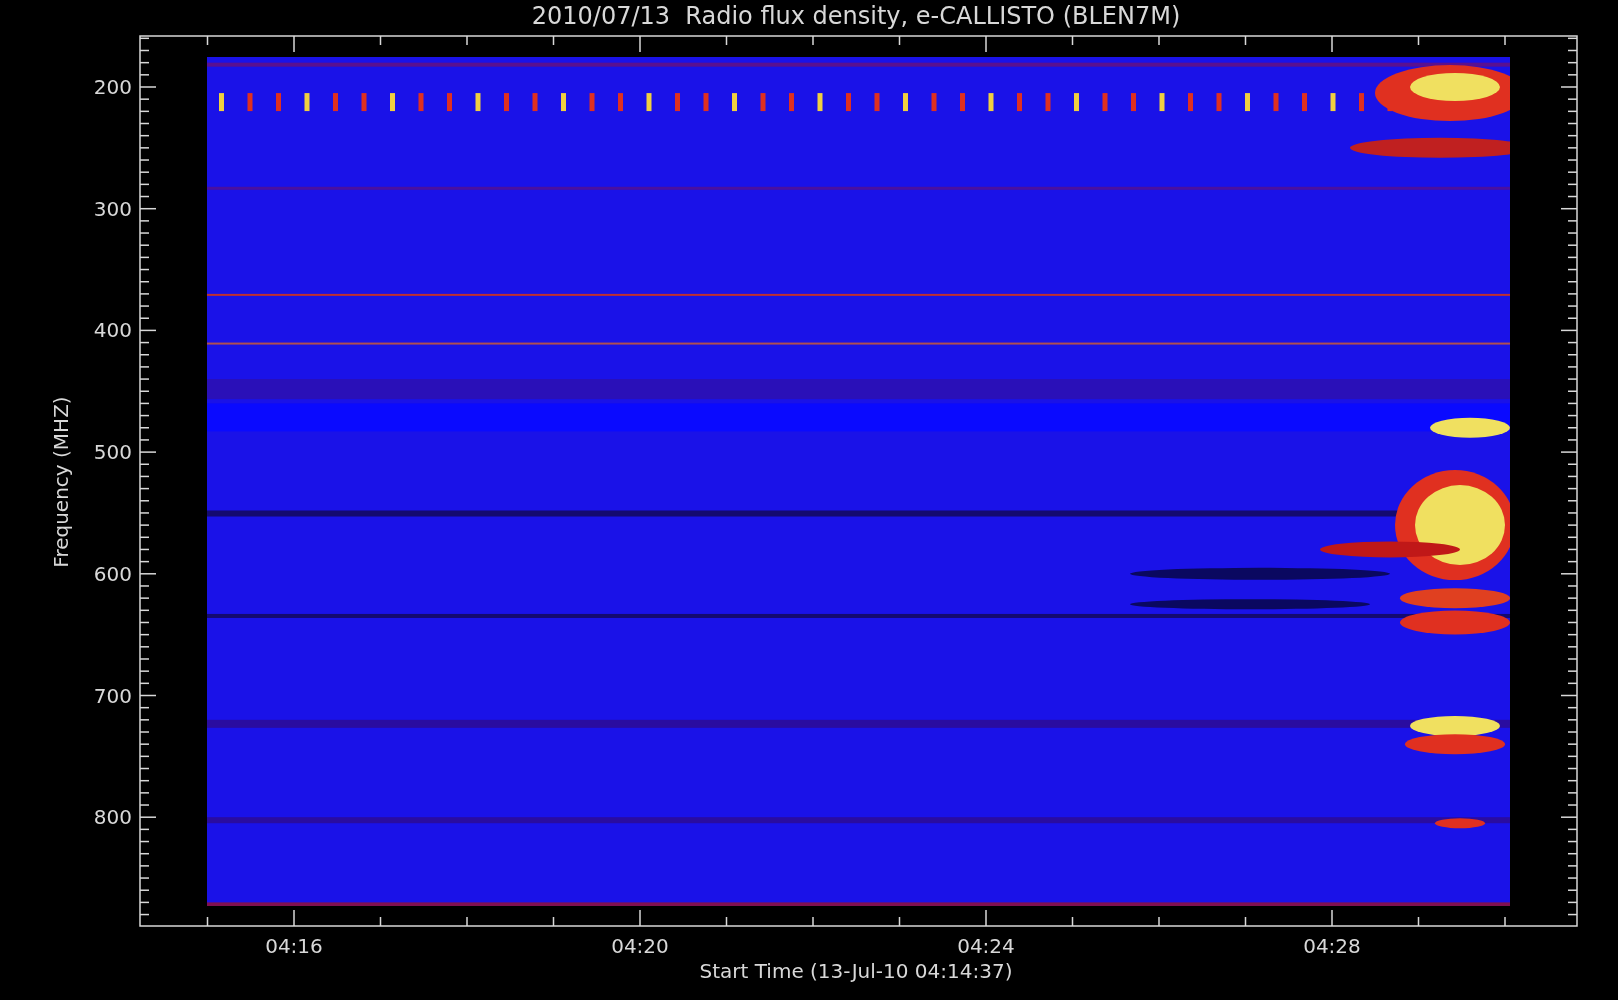 The width and height of the screenshot is (1618, 1000). I want to click on y-tick-label: 800, so click(112, 817).